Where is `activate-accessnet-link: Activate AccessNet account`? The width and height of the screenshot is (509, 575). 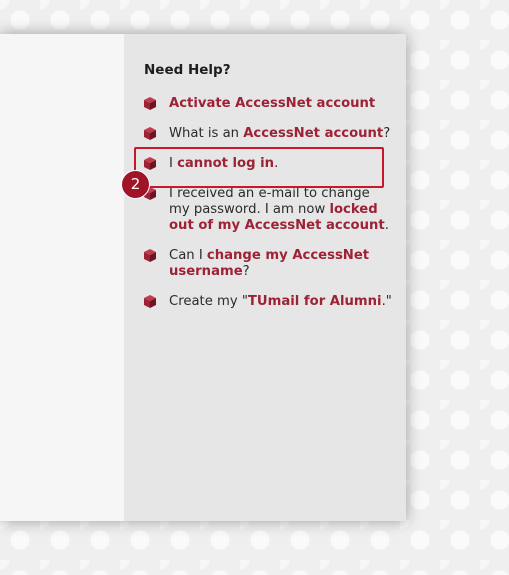
activate-accessnet-link: Activate AccessNet account is located at coordinates (272, 103).